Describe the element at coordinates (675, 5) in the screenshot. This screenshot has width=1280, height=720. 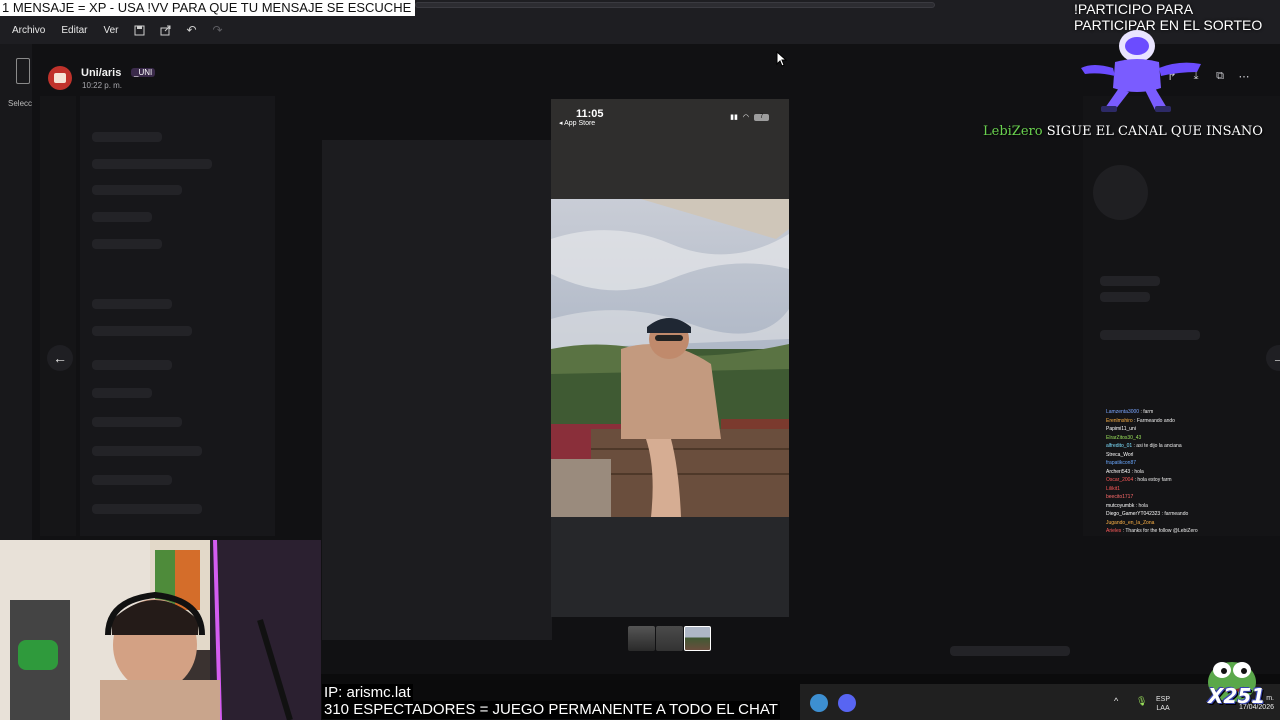
I see `top-progress-track` at that location.